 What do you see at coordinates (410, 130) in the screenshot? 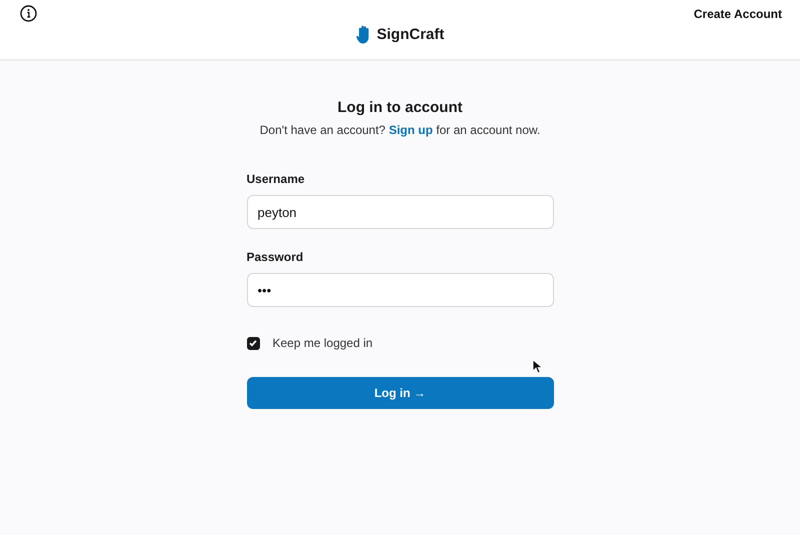
I see `sign-up-link: Sign up` at bounding box center [410, 130].